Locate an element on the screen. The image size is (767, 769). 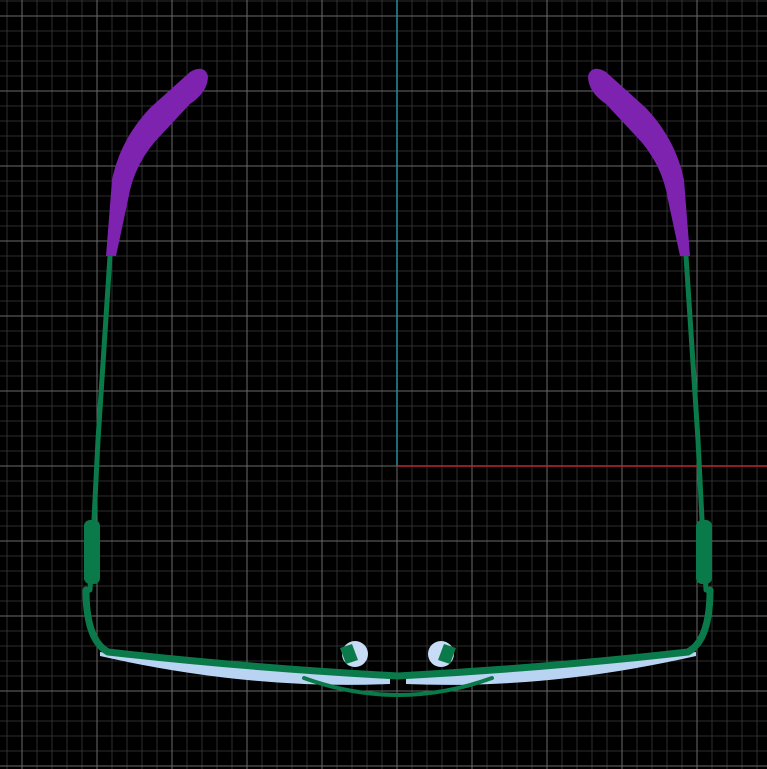
hinge-right is located at coordinates (704, 552).